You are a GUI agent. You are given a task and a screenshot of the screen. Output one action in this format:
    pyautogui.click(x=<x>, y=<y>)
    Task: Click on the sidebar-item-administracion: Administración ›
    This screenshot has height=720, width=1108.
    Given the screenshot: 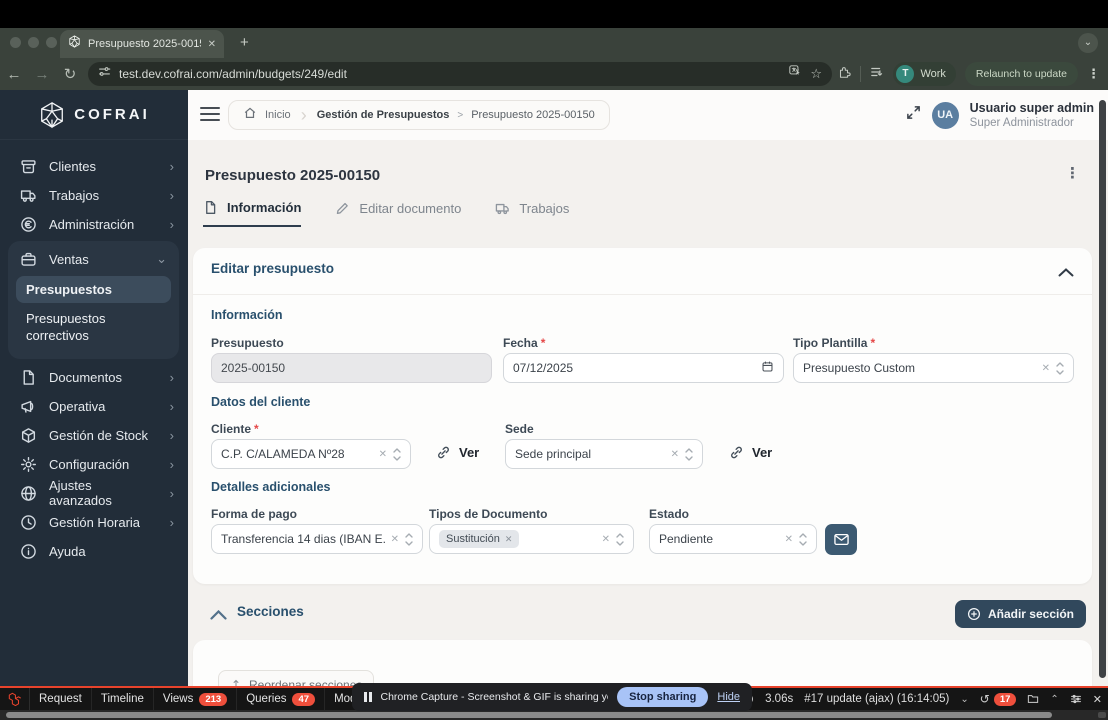 What is the action you would take?
    pyautogui.click(x=94, y=224)
    